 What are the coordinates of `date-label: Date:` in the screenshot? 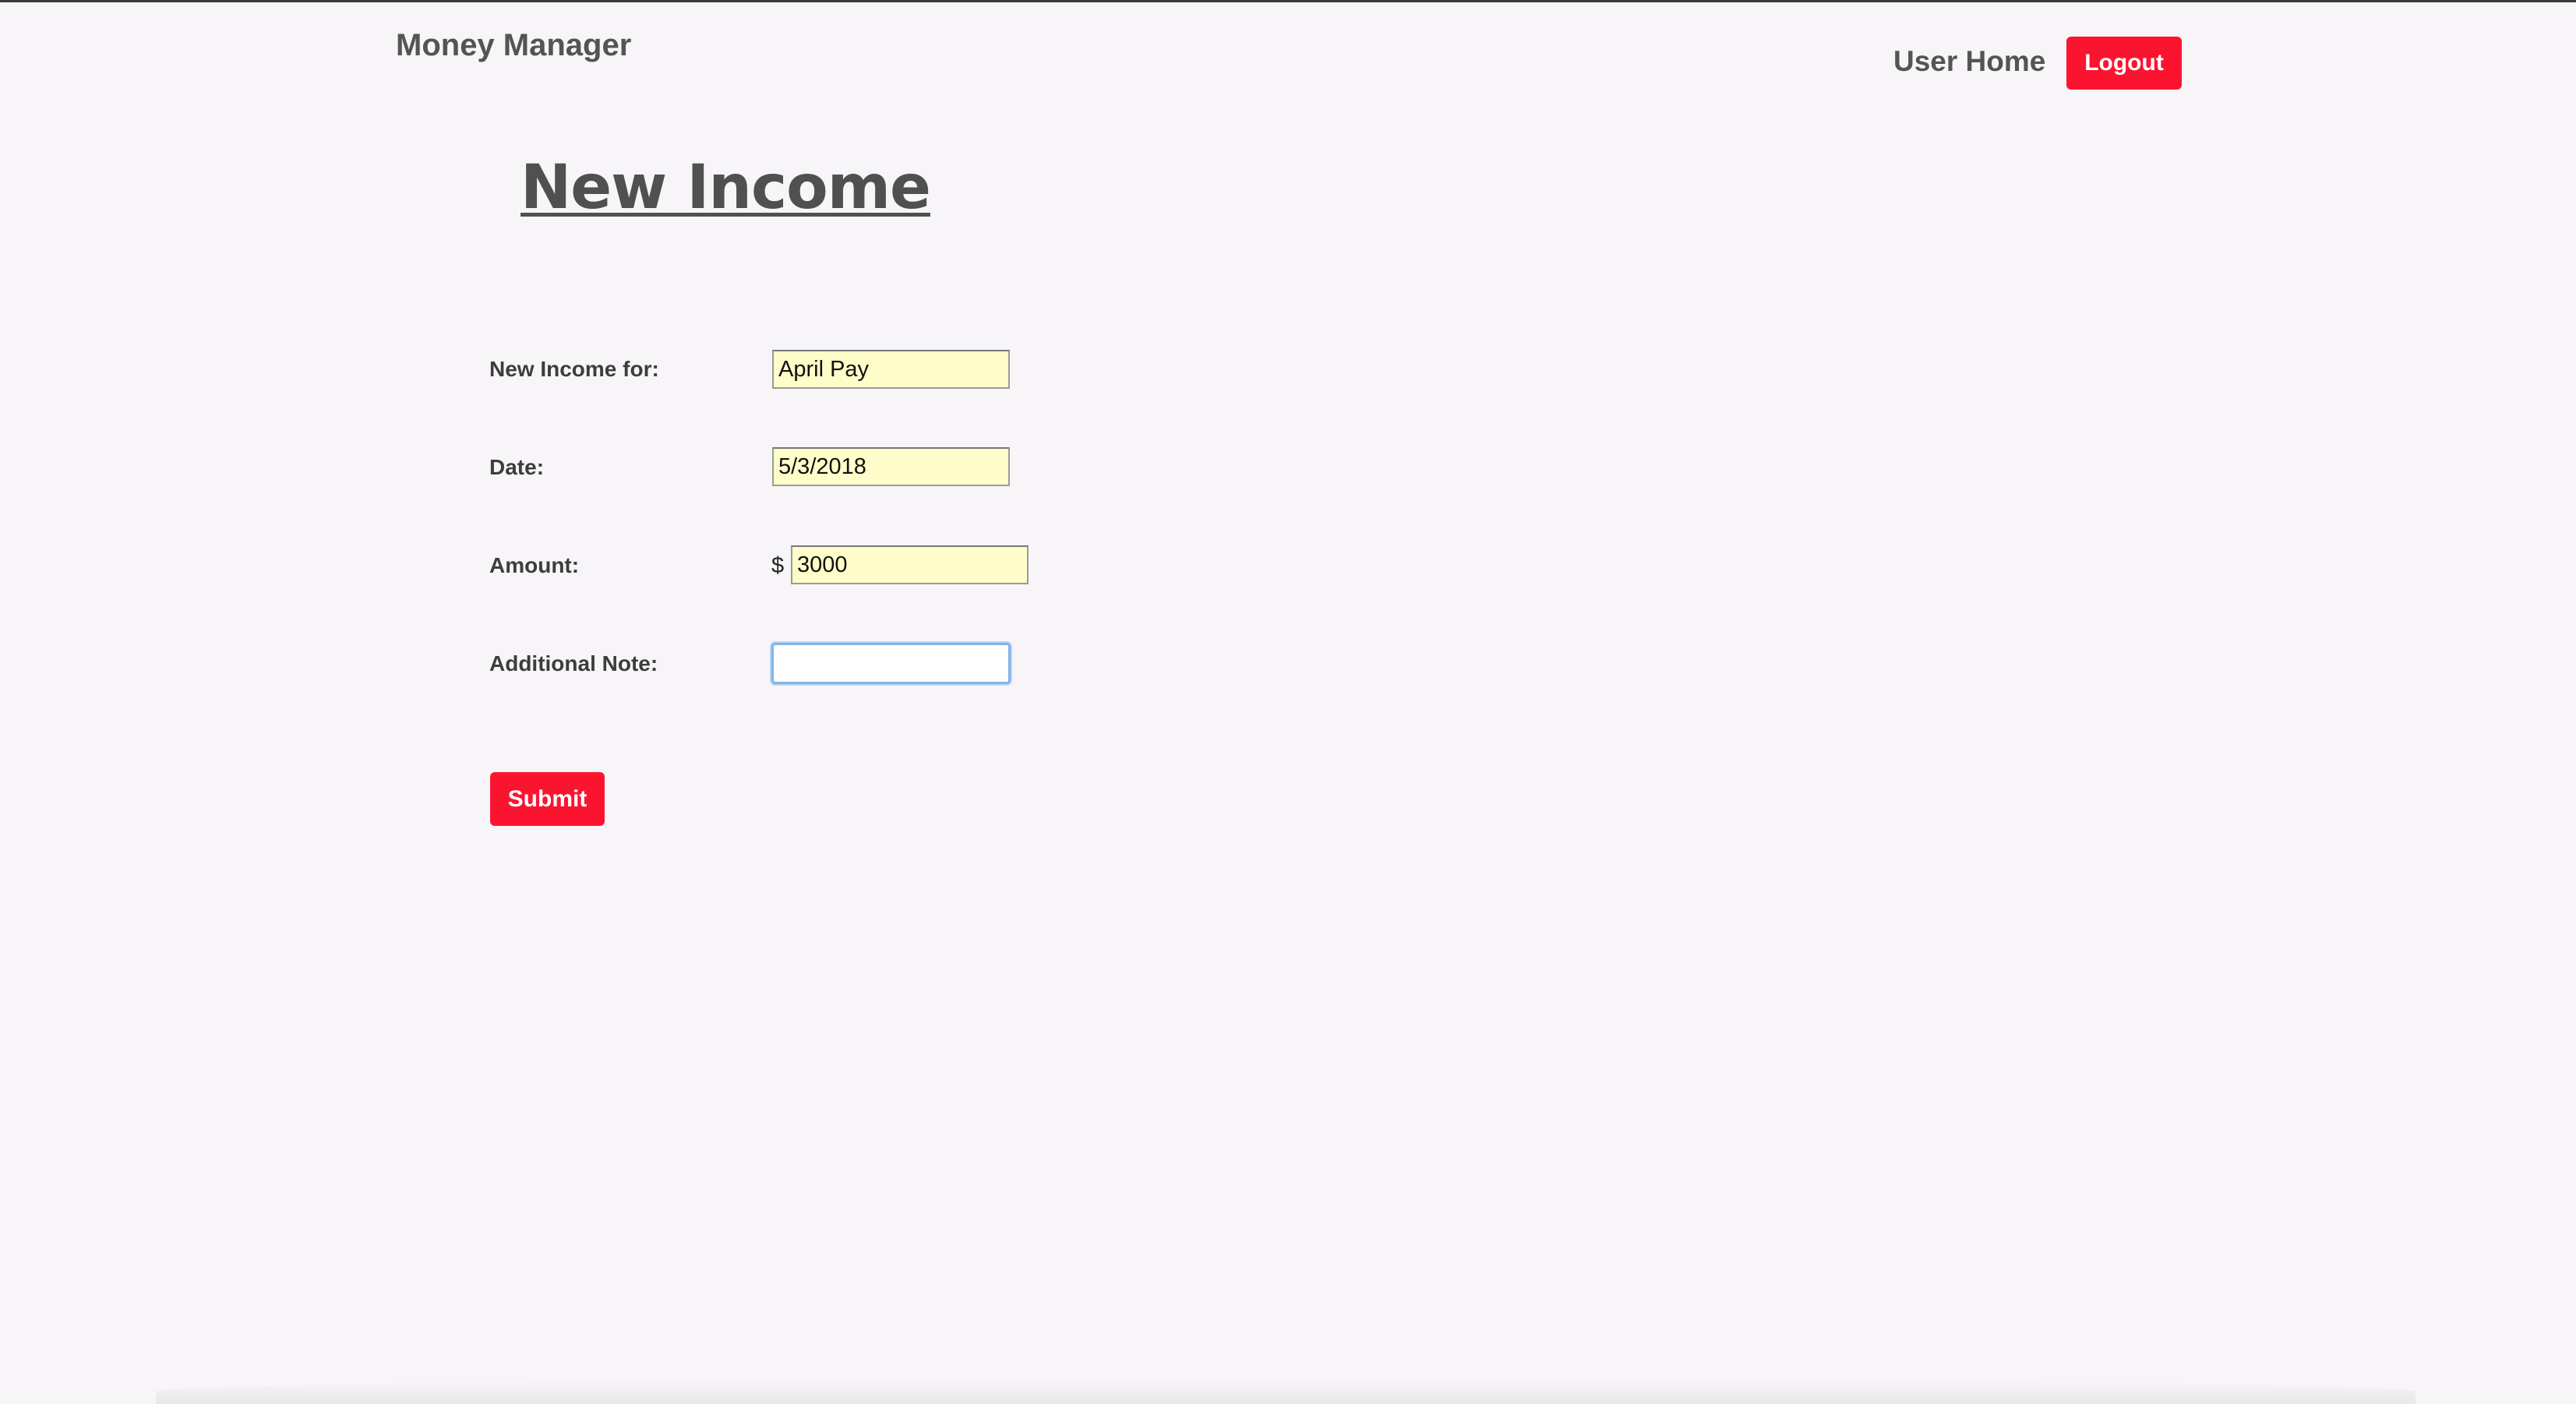 It's located at (517, 467).